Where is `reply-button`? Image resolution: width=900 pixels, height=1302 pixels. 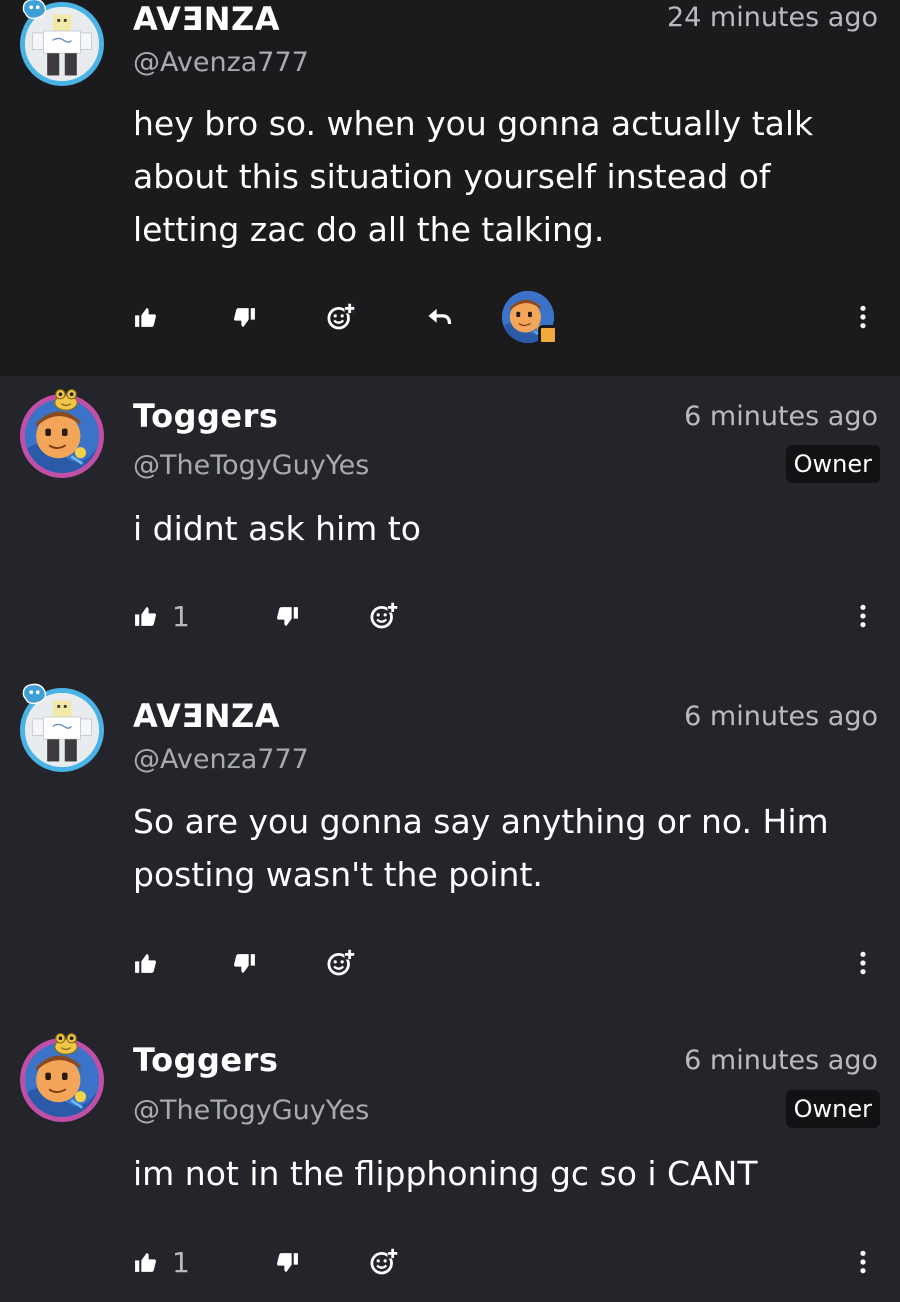 reply-button is located at coordinates (439, 317).